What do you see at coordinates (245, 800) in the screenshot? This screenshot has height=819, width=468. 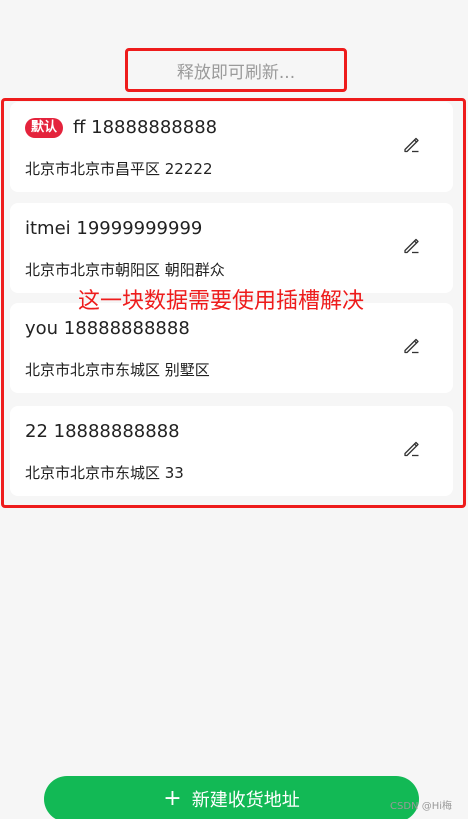 I see `add-address-label: 新建收货地址` at bounding box center [245, 800].